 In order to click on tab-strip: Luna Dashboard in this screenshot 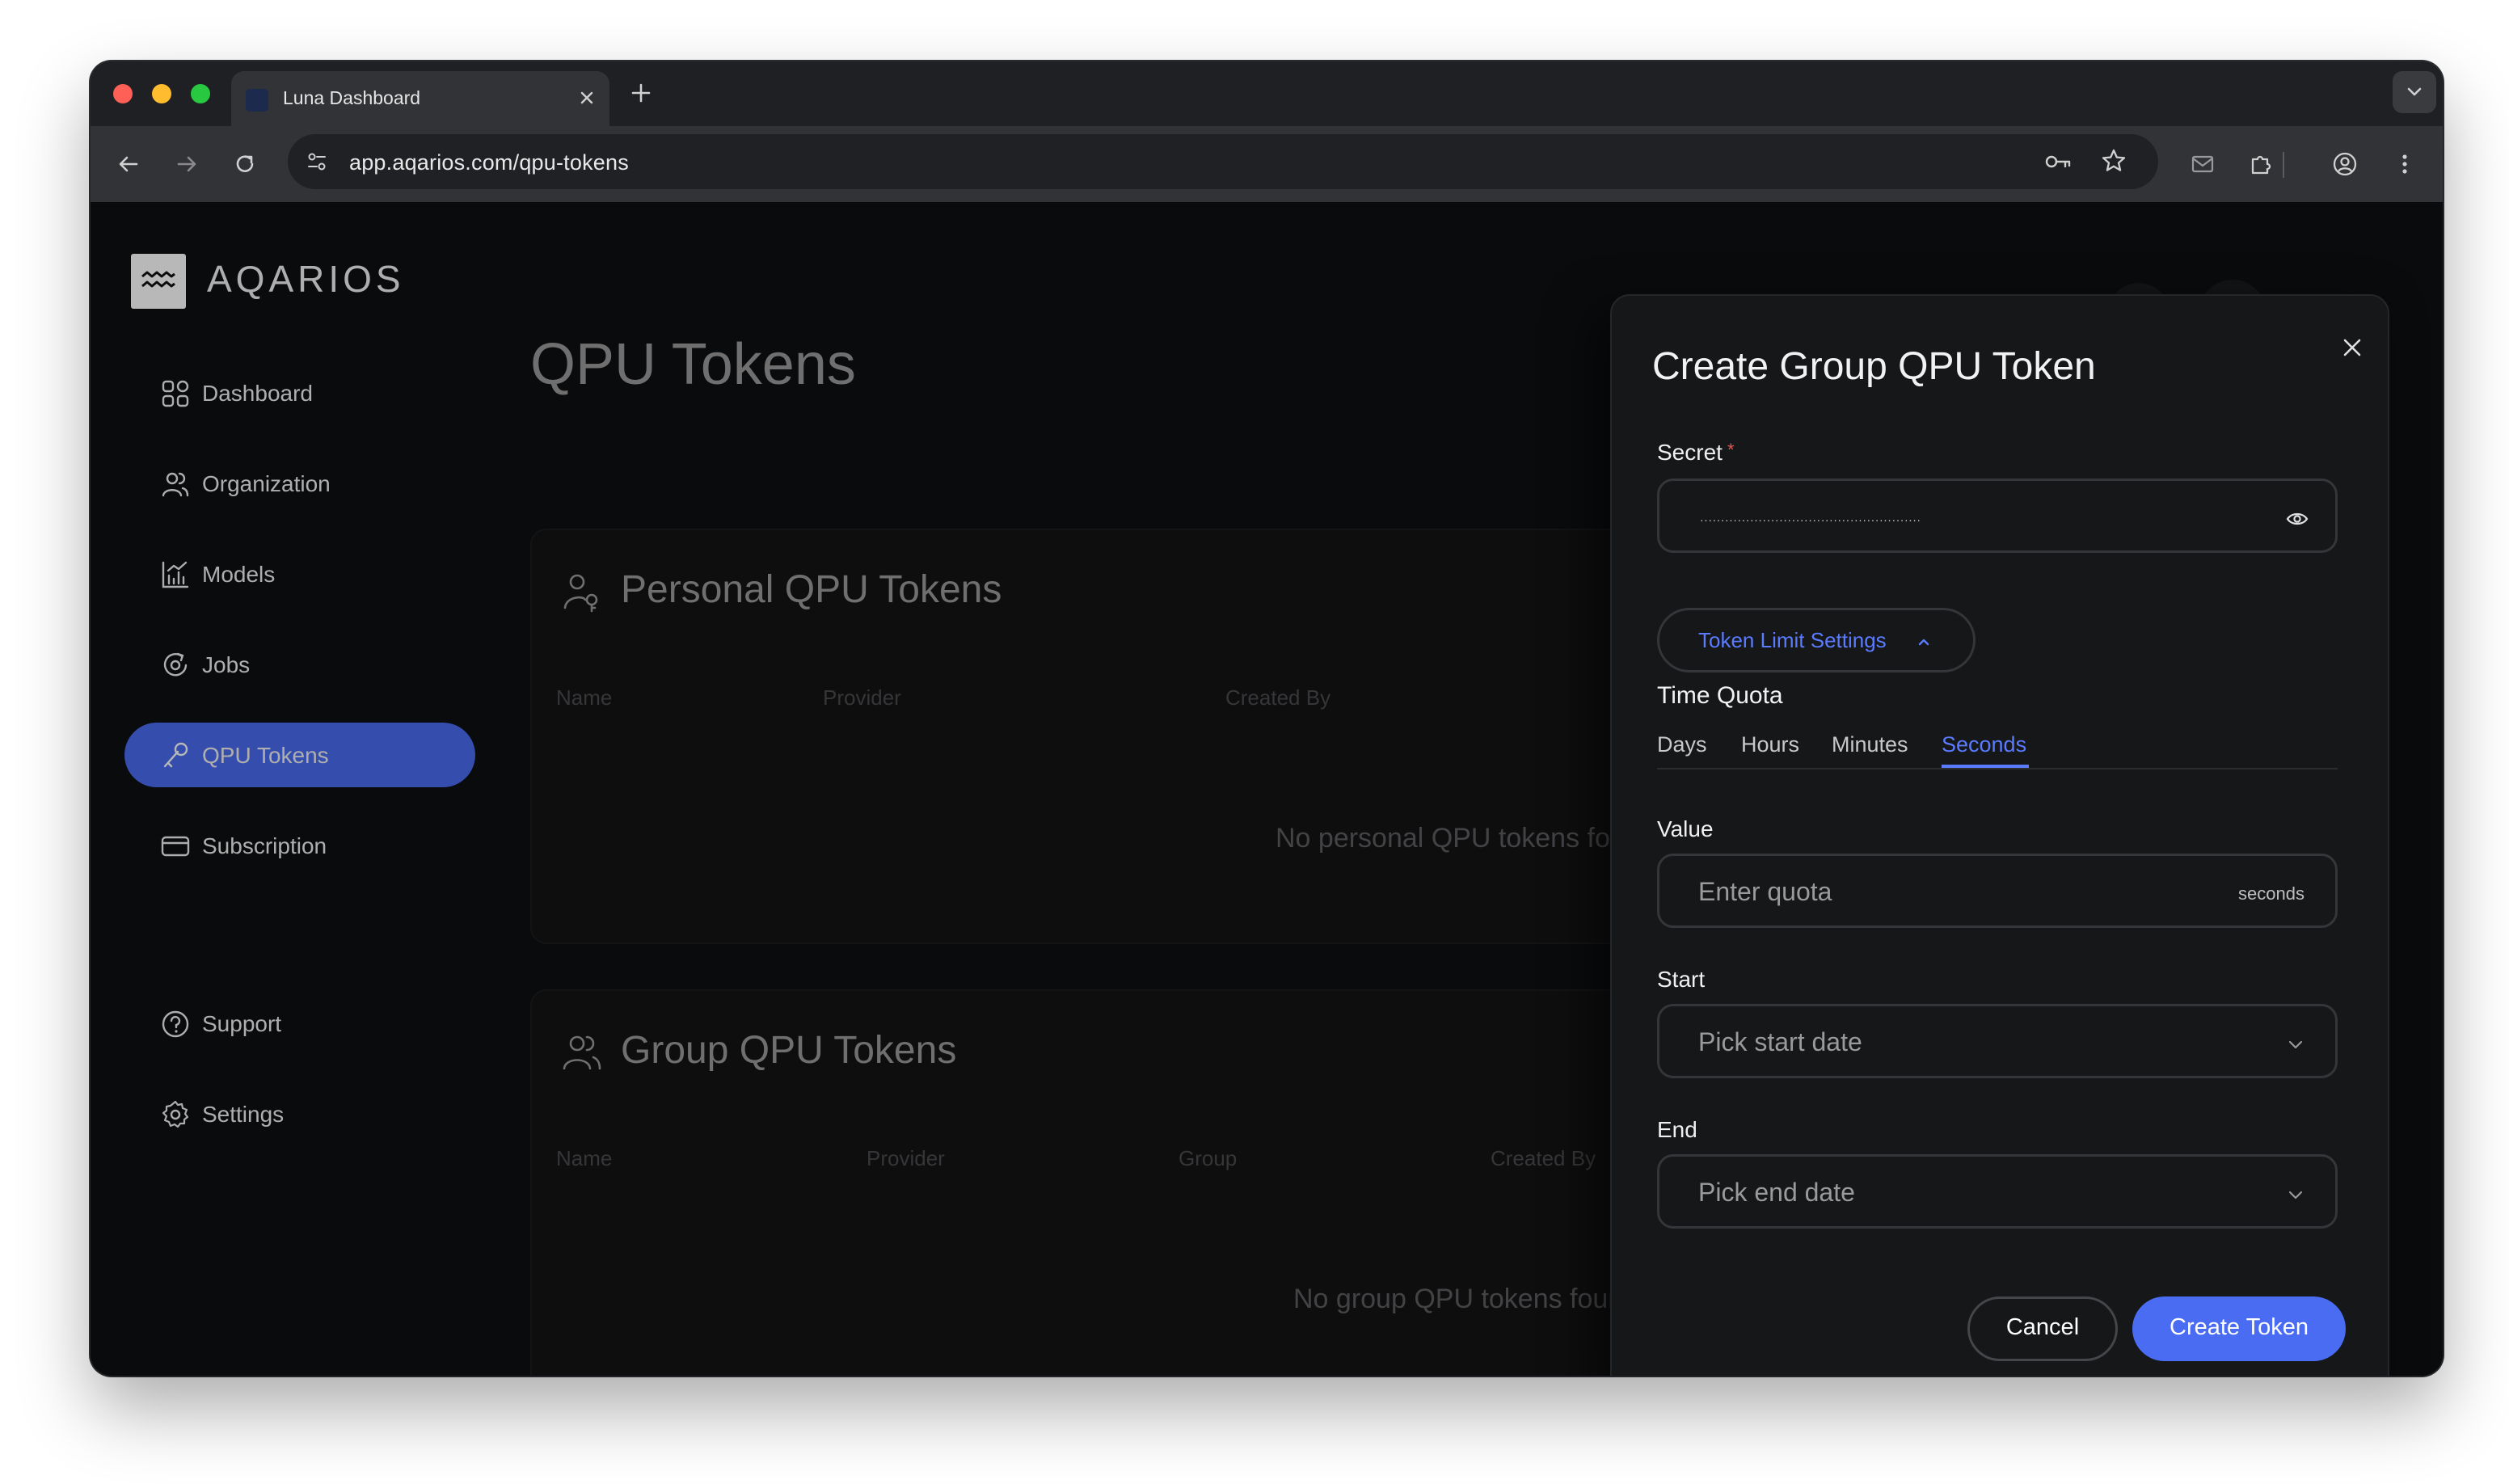, I will do `click(1267, 93)`.